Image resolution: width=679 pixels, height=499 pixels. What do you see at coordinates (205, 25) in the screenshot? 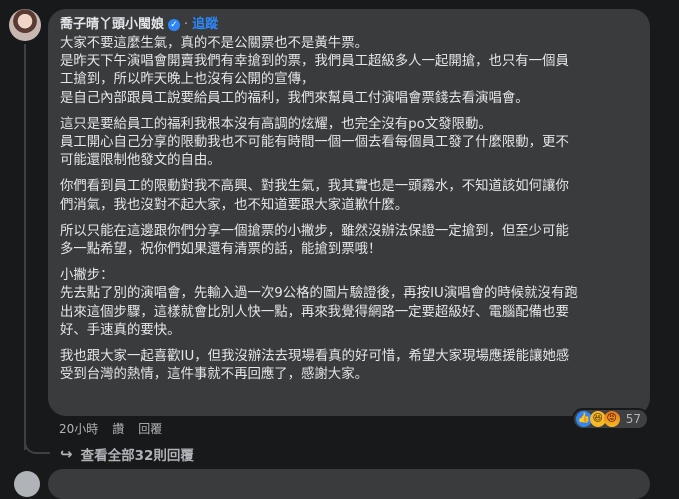
I see `follow-button: 追蹤` at bounding box center [205, 25].